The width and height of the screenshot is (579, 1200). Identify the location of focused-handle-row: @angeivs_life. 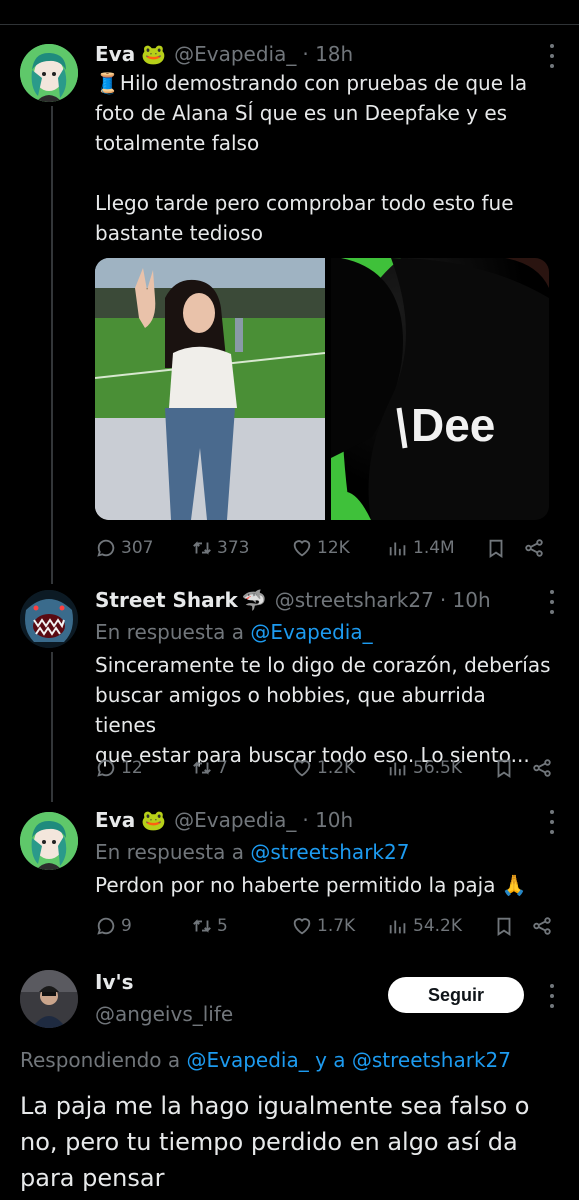
(164, 1014).